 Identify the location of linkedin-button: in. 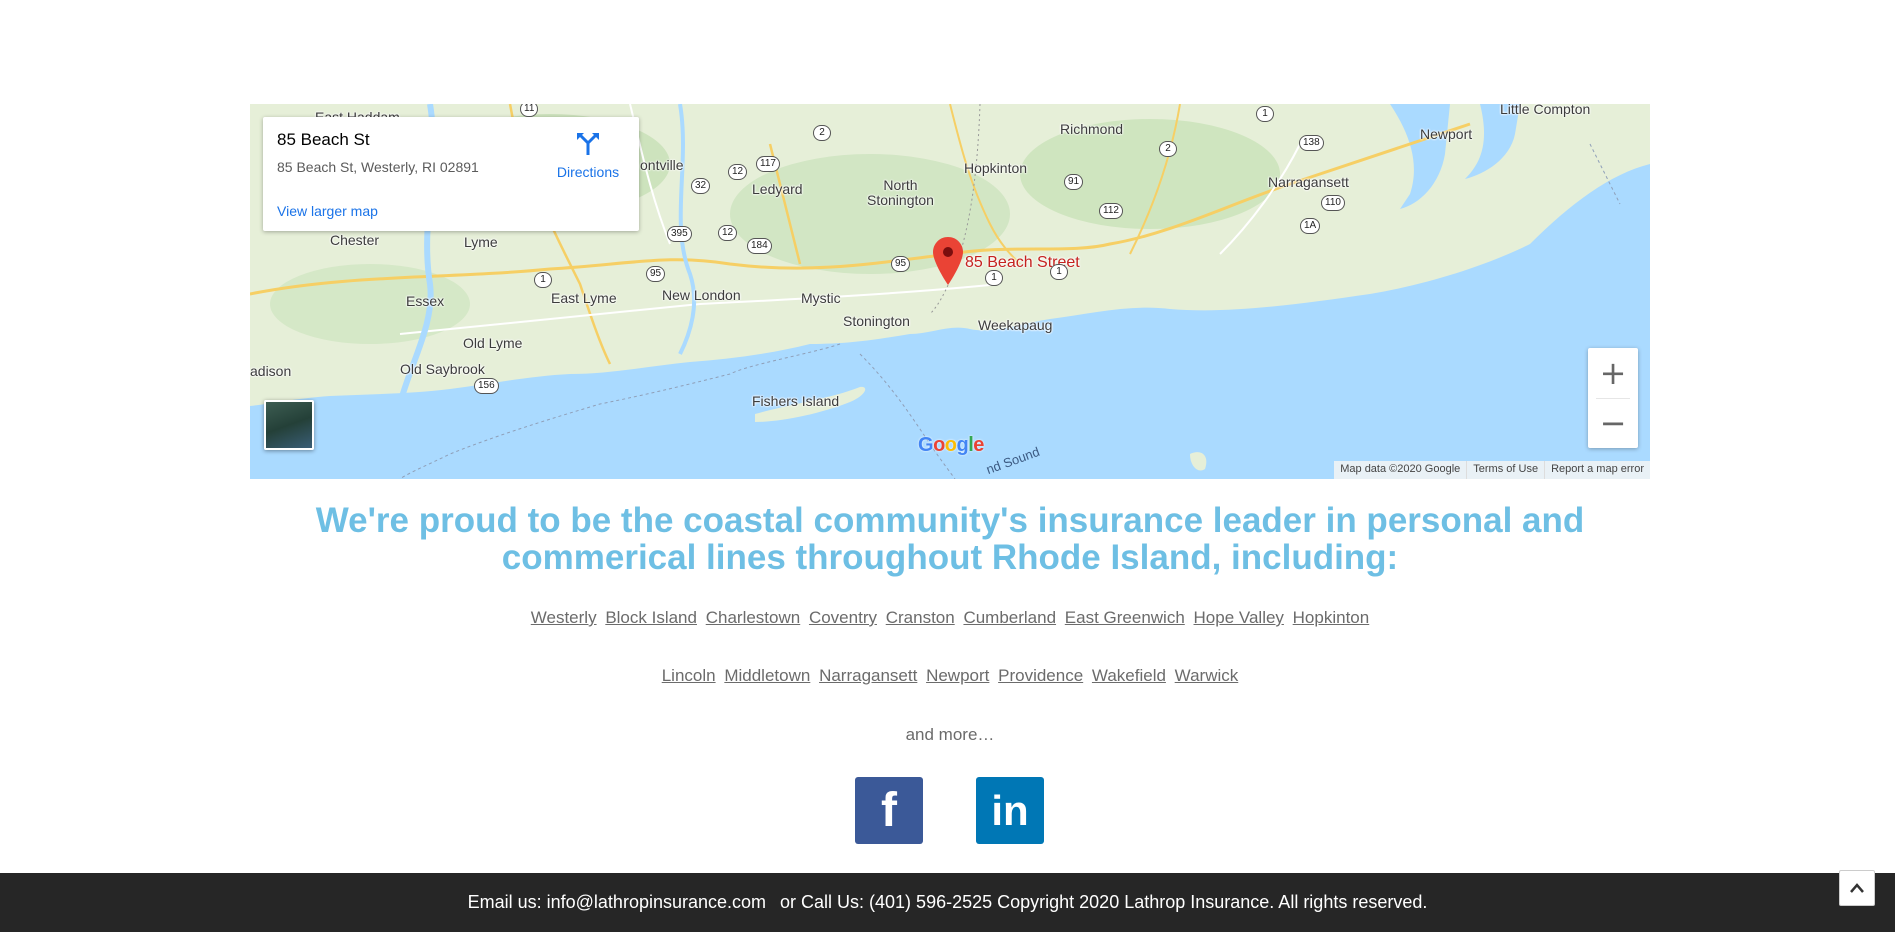
(1010, 810).